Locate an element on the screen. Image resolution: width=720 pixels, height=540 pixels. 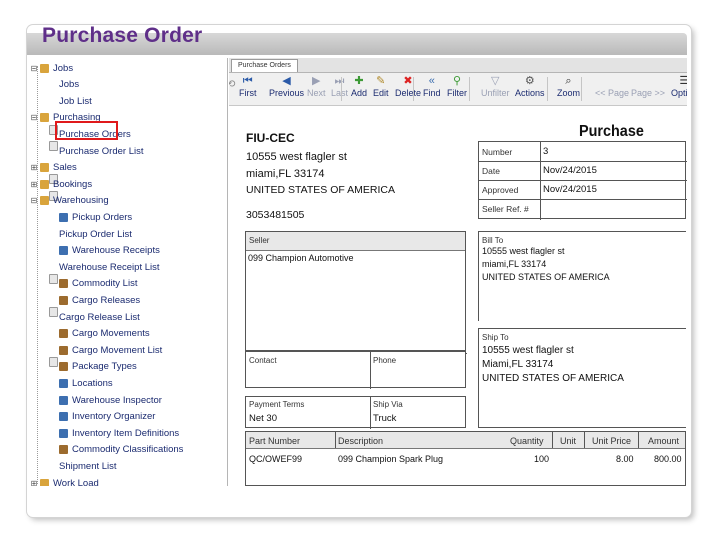
col-header-amount: Amount is located at coordinates (664, 441).